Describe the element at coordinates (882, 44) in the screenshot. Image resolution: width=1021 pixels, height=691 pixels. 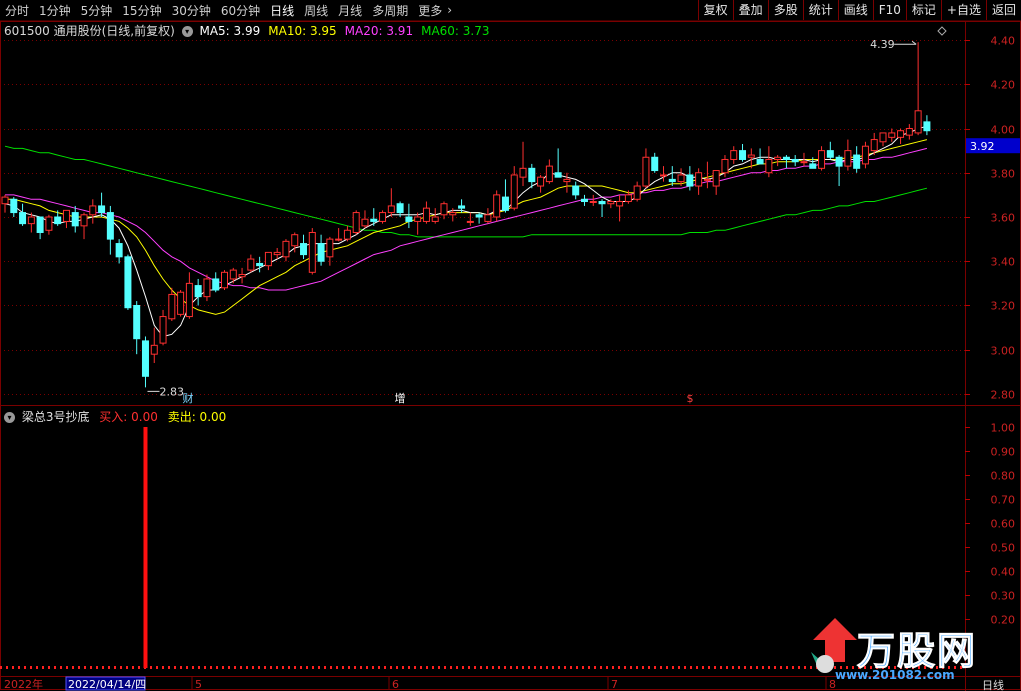
I see `high-label: 4.39` at that location.